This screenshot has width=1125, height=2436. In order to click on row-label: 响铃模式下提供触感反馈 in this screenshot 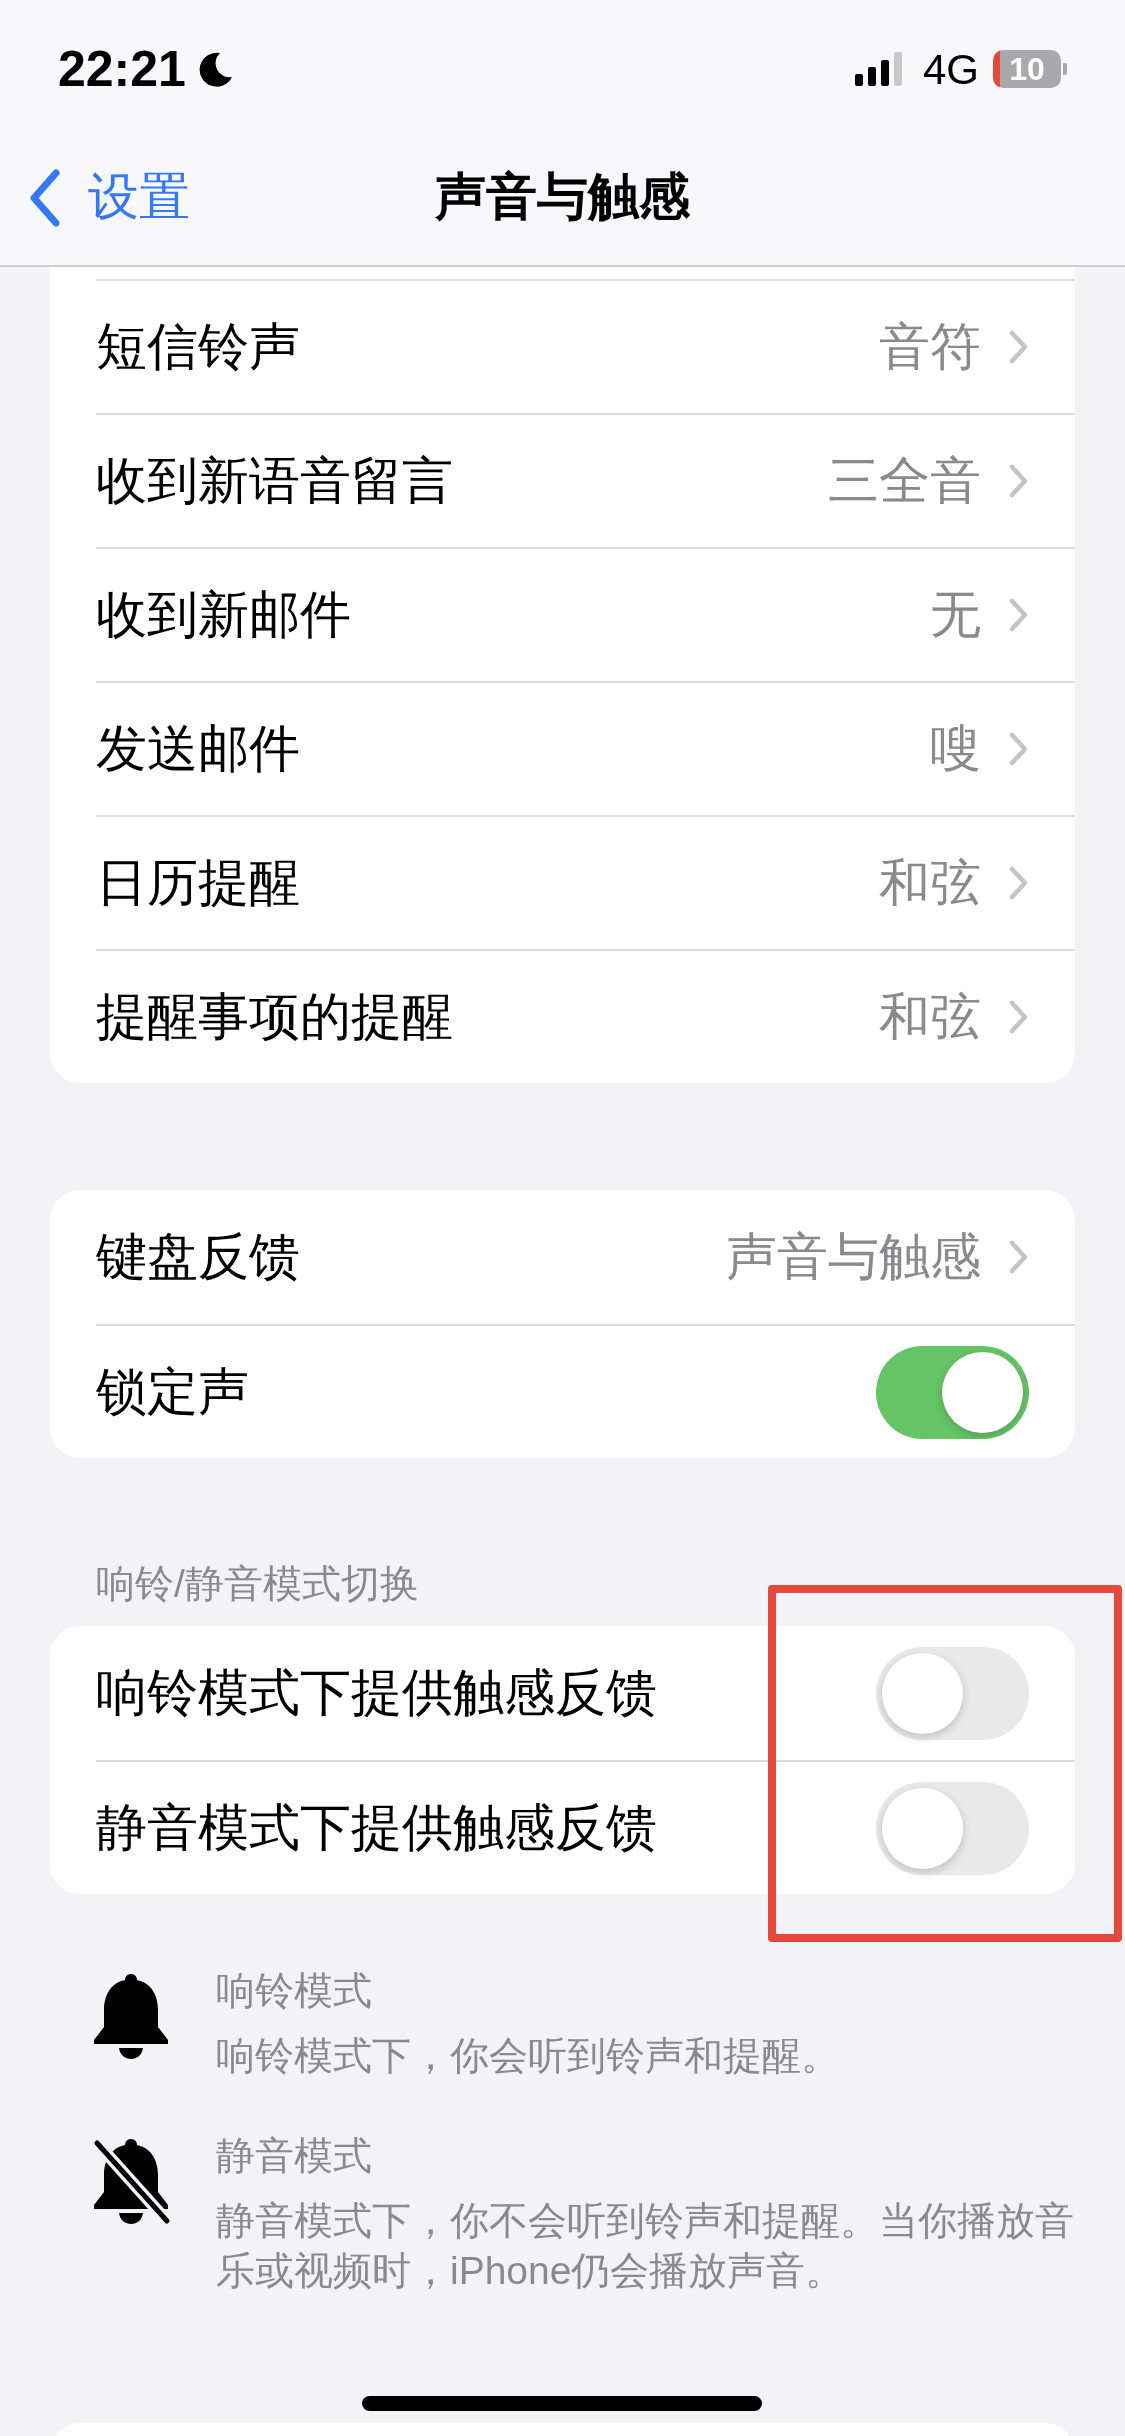, I will do `click(377, 1692)`.